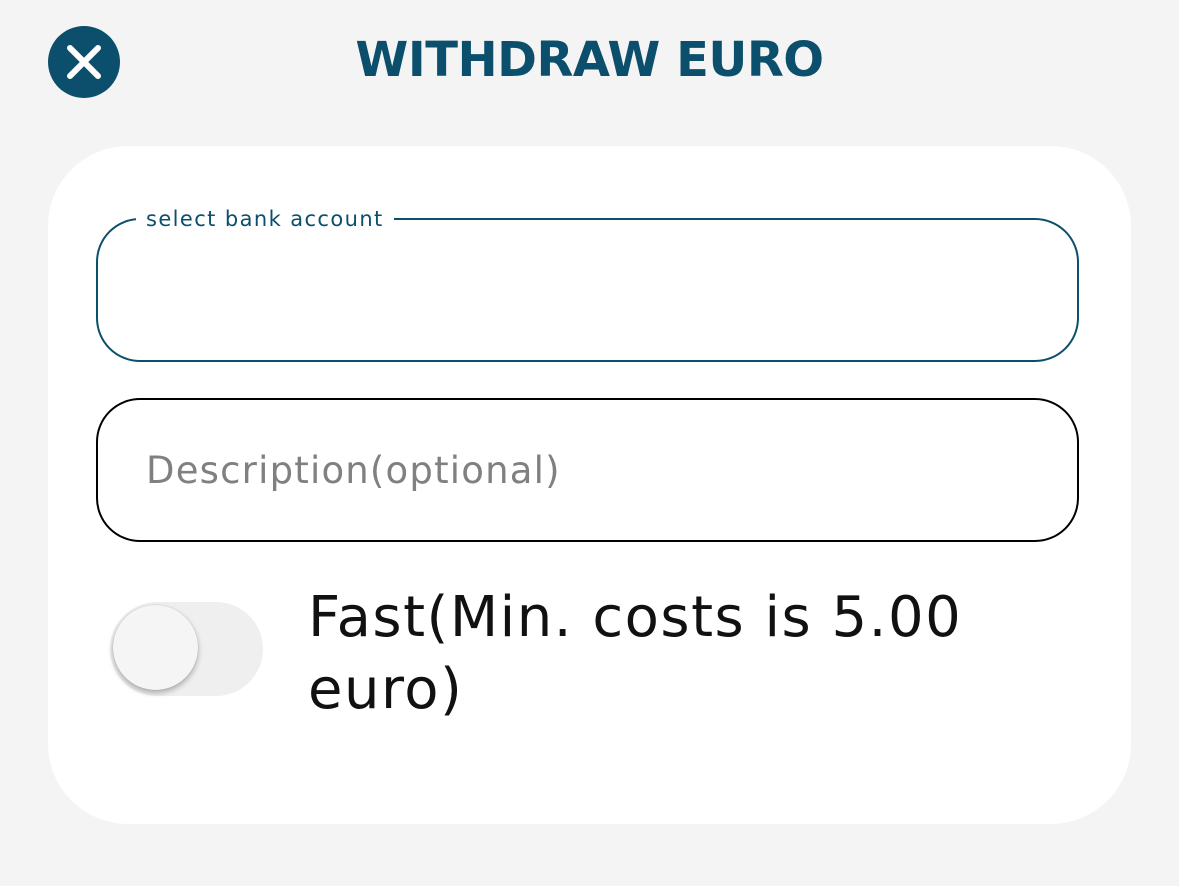 This screenshot has width=1179, height=886. I want to click on description-field, so click(587, 470).